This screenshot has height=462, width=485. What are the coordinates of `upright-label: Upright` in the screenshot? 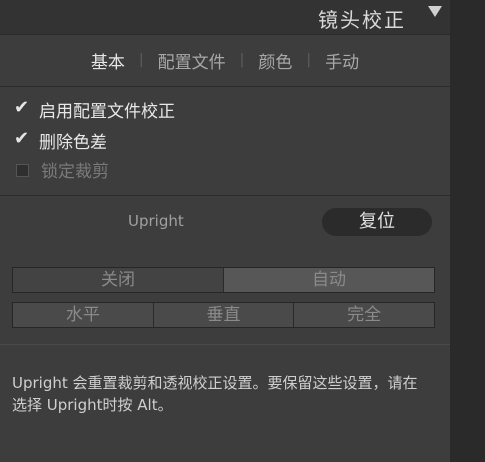 It's located at (156, 221).